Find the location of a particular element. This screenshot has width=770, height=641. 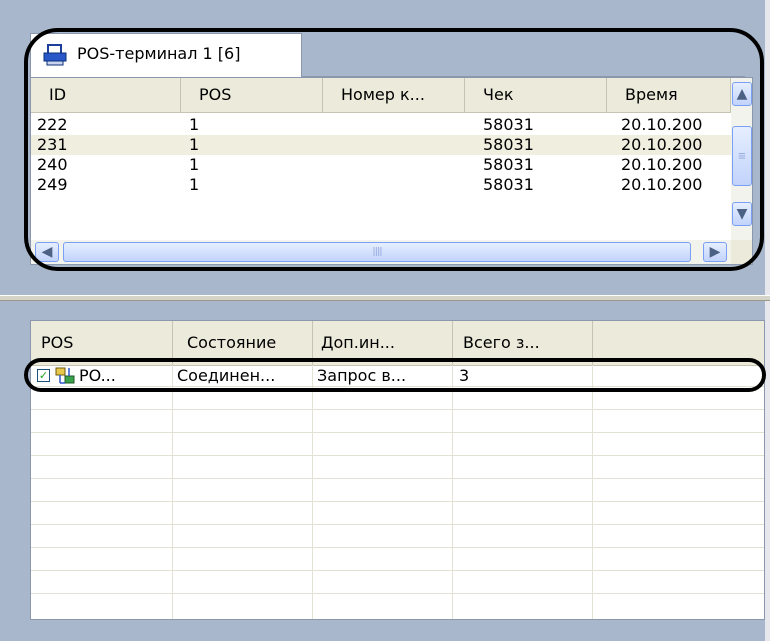

cell-id: 231 is located at coordinates (52, 144).